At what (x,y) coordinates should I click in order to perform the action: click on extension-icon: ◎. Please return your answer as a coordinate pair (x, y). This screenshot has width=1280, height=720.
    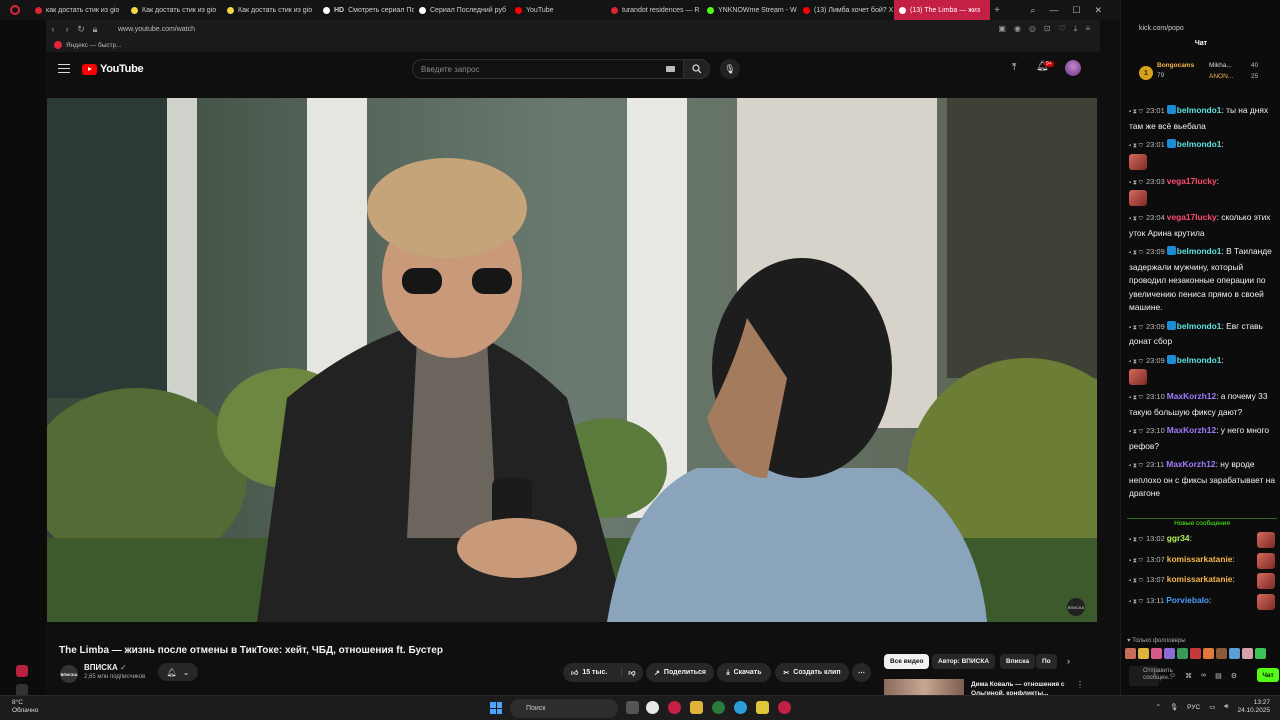
    Looking at the image, I should click on (1032, 29).